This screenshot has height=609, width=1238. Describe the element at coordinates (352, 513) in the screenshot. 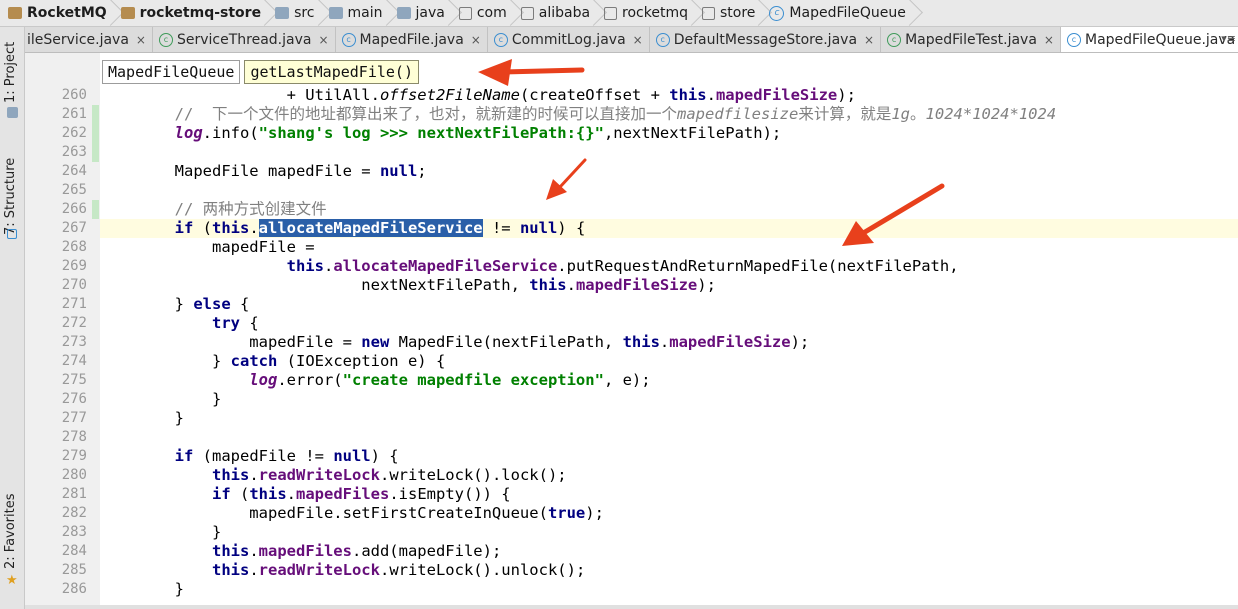

I see `code-line-282: mapedFile.setFirstCreateInQueue(true);` at that location.